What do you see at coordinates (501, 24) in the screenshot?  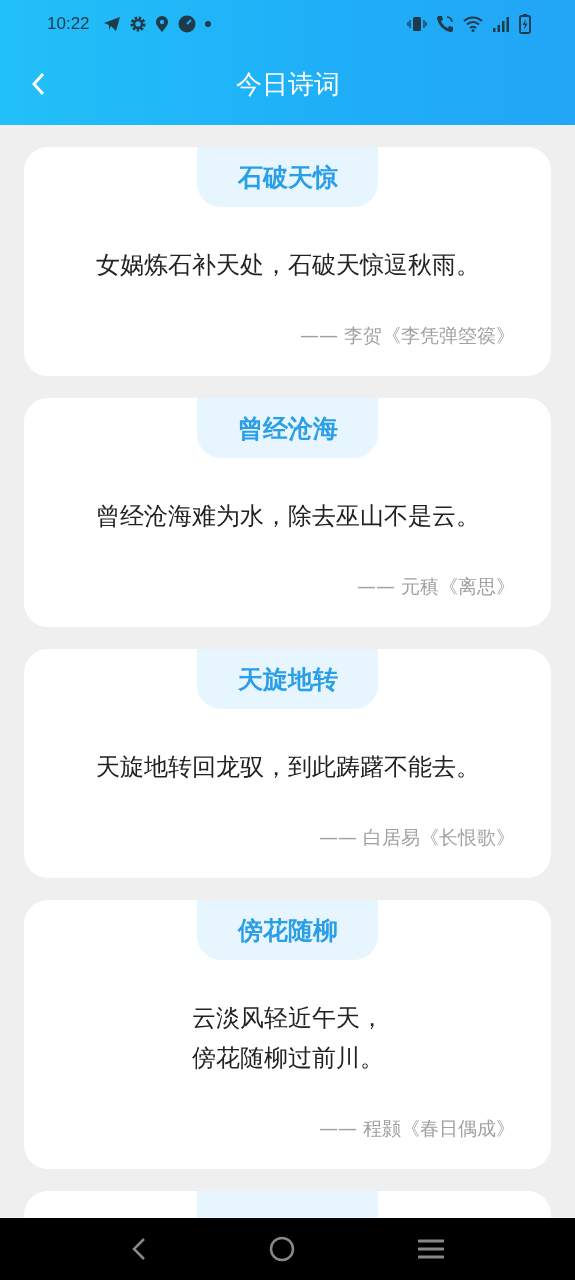 I see `signal-icon` at bounding box center [501, 24].